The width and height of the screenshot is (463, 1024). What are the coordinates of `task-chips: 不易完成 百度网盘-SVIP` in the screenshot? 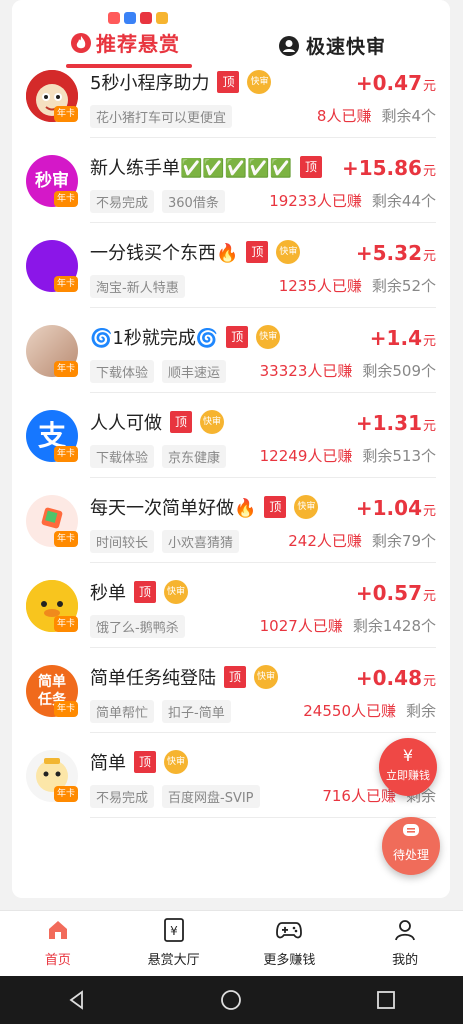 It's located at (175, 796).